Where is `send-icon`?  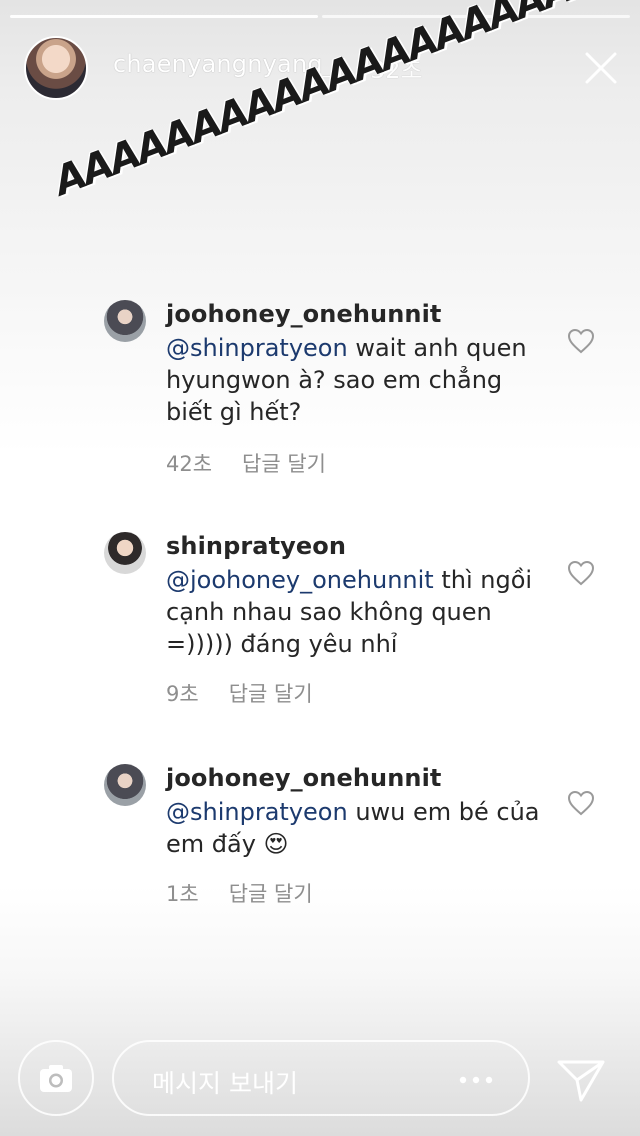 send-icon is located at coordinates (581, 1080).